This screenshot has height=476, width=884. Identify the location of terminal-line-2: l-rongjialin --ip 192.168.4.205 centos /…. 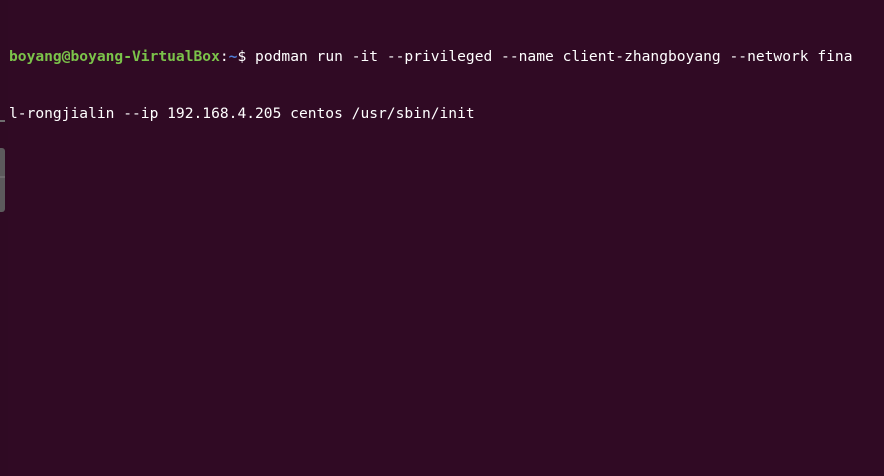
(446, 113).